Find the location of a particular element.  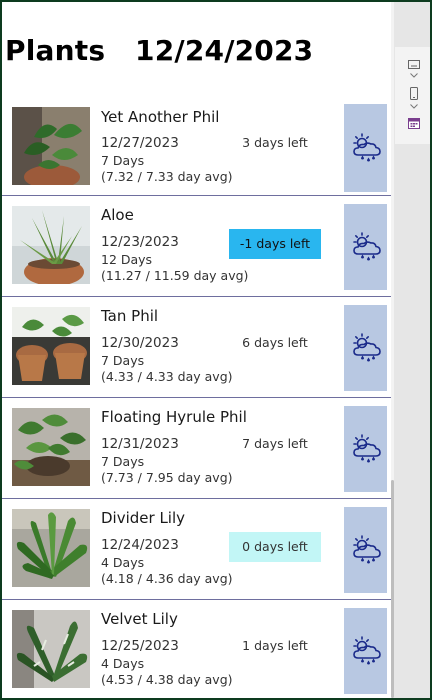

days-left-label: 3 days left is located at coordinates (275, 142).